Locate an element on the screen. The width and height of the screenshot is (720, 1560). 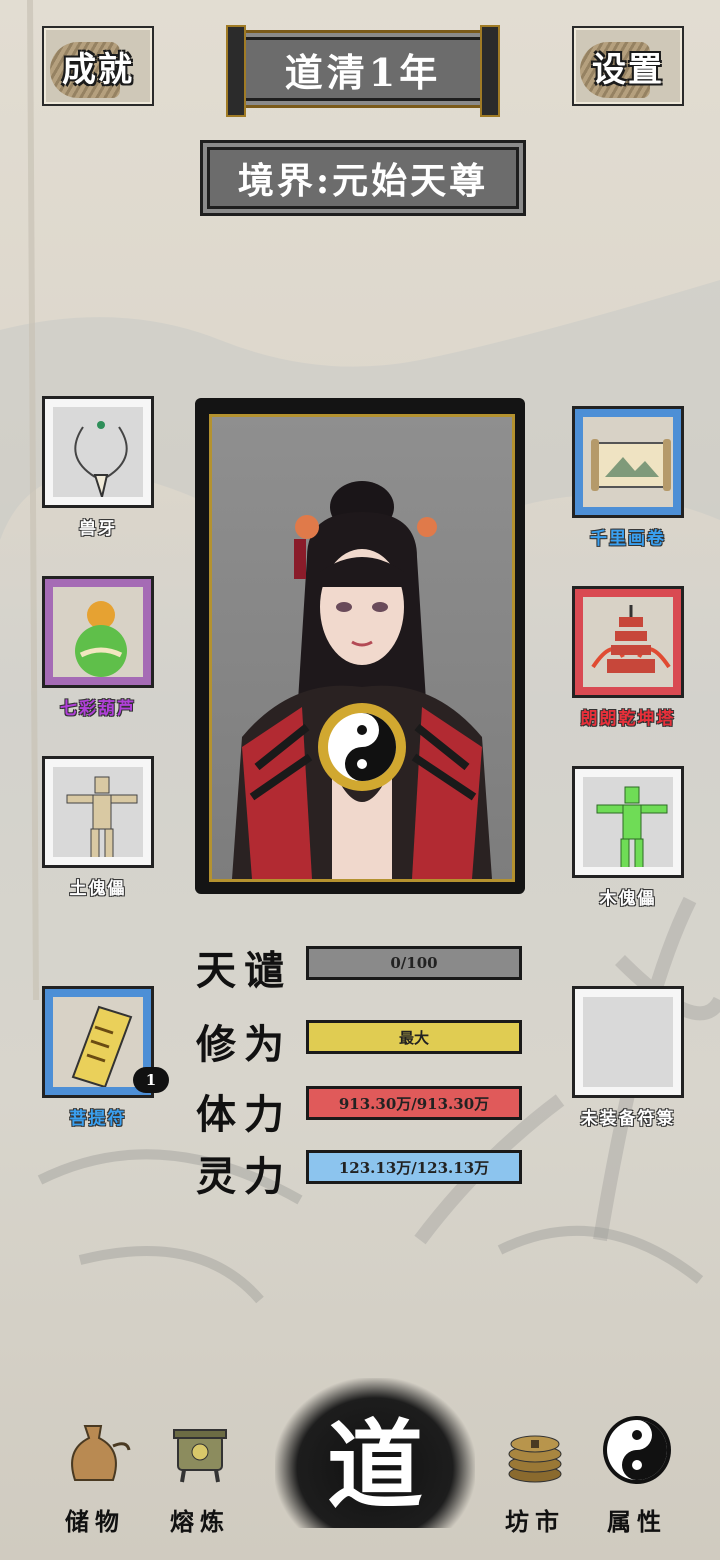
equip-slot-talisman: 1 菩提符 is located at coordinates (103, 1057).